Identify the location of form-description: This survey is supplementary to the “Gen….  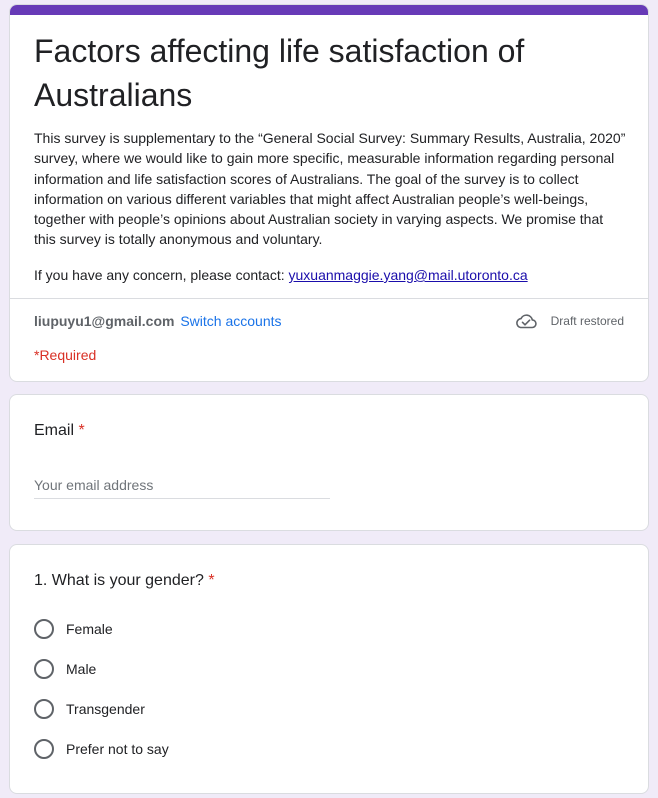
(330, 189).